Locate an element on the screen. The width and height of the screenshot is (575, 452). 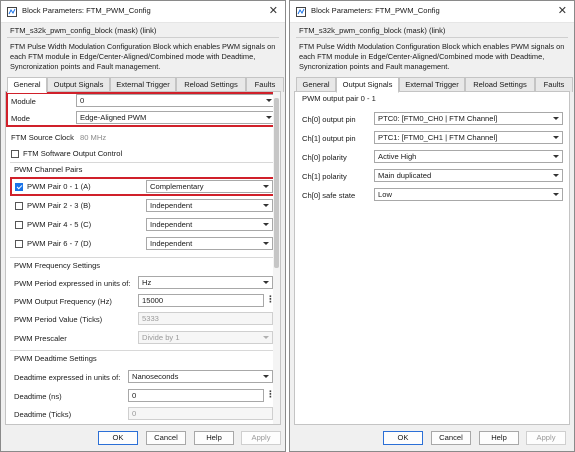
pwm-pair-d-label: PWM Pair 6 - 7 (D) is located at coordinates (59, 243).